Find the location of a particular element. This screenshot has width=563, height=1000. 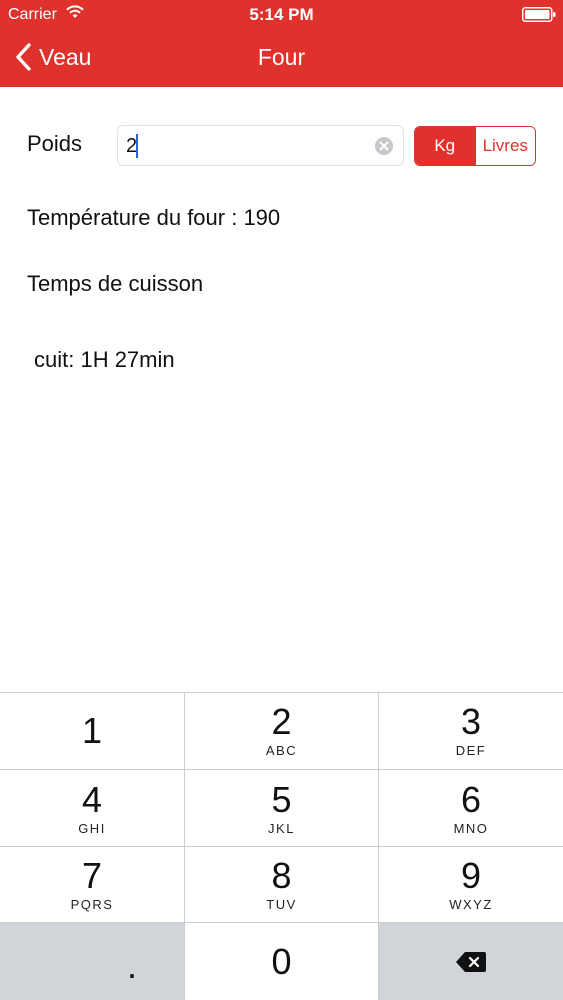

key-7: 7 PQRS is located at coordinates (92, 884).